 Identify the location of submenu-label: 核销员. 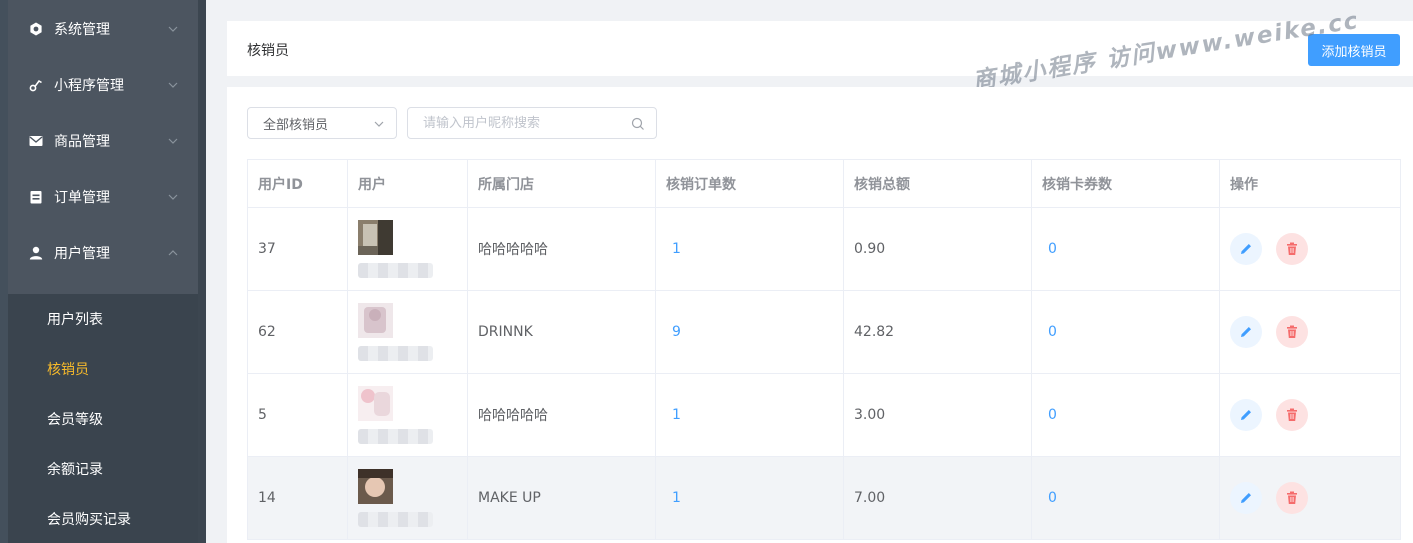
(68, 370).